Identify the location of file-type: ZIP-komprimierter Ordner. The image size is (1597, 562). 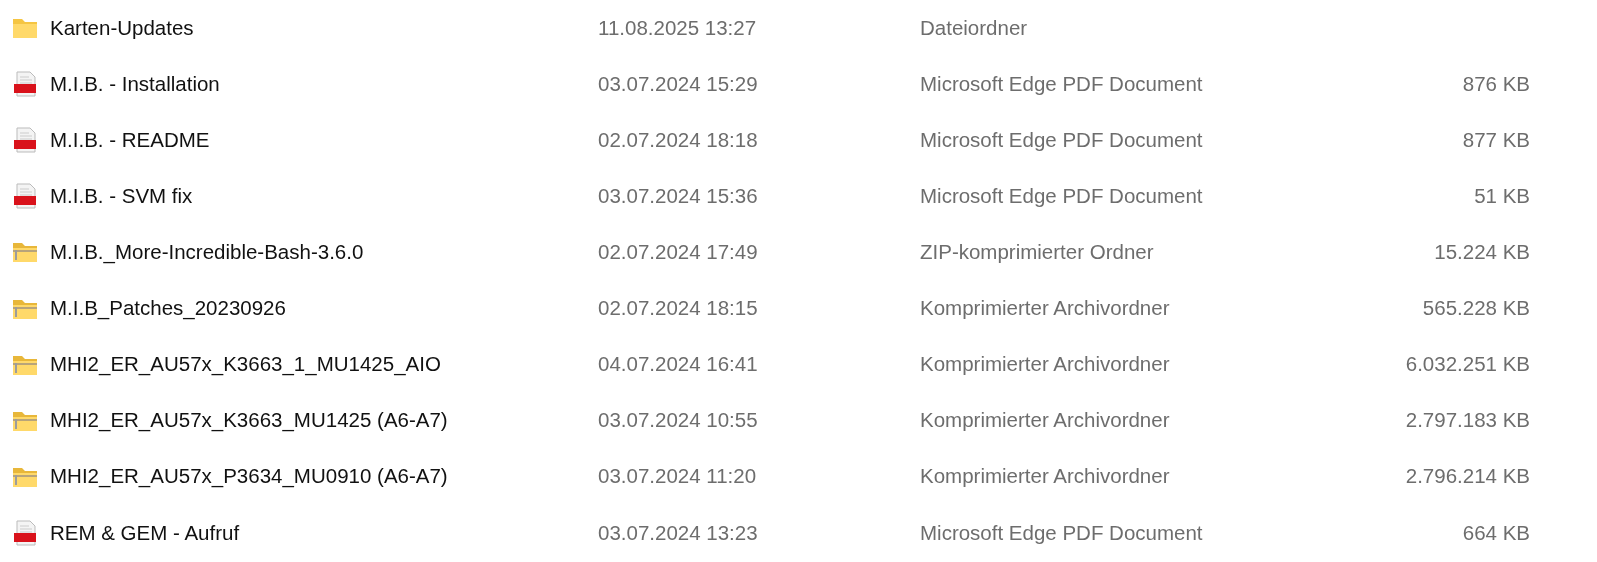
(1037, 252).